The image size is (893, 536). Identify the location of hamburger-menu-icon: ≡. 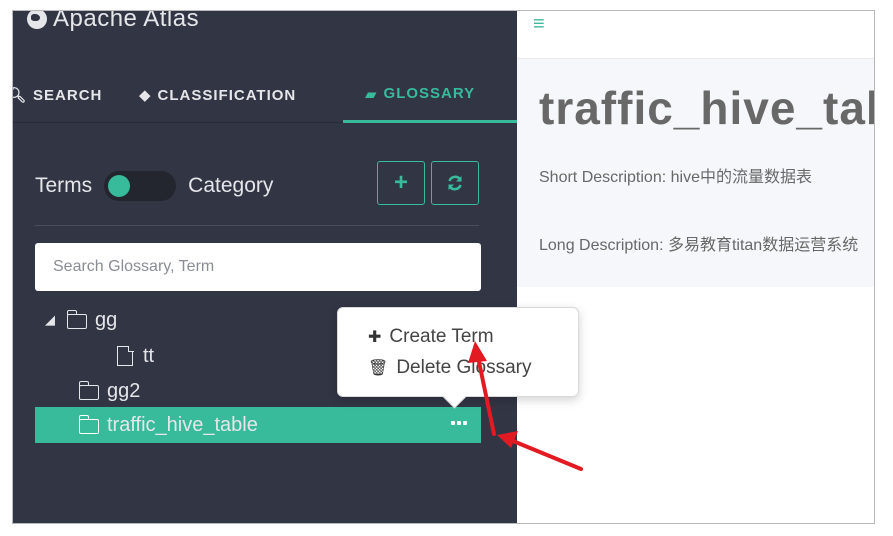
(539, 24).